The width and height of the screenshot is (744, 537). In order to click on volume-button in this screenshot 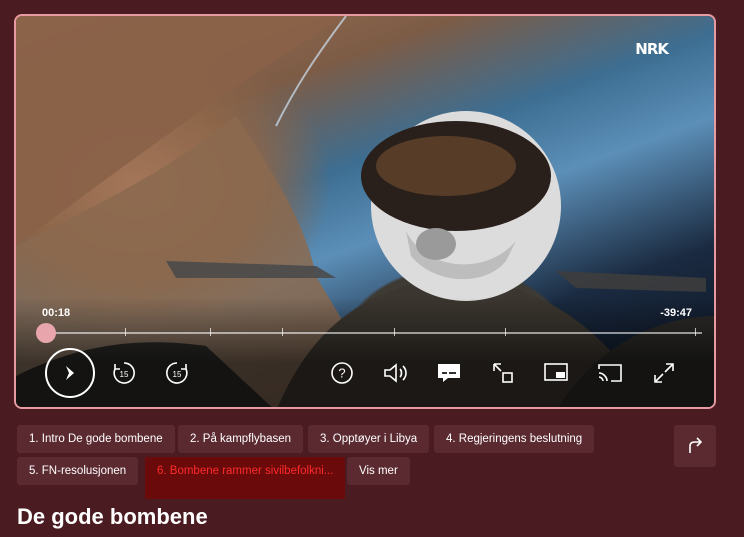, I will do `click(395, 373)`.